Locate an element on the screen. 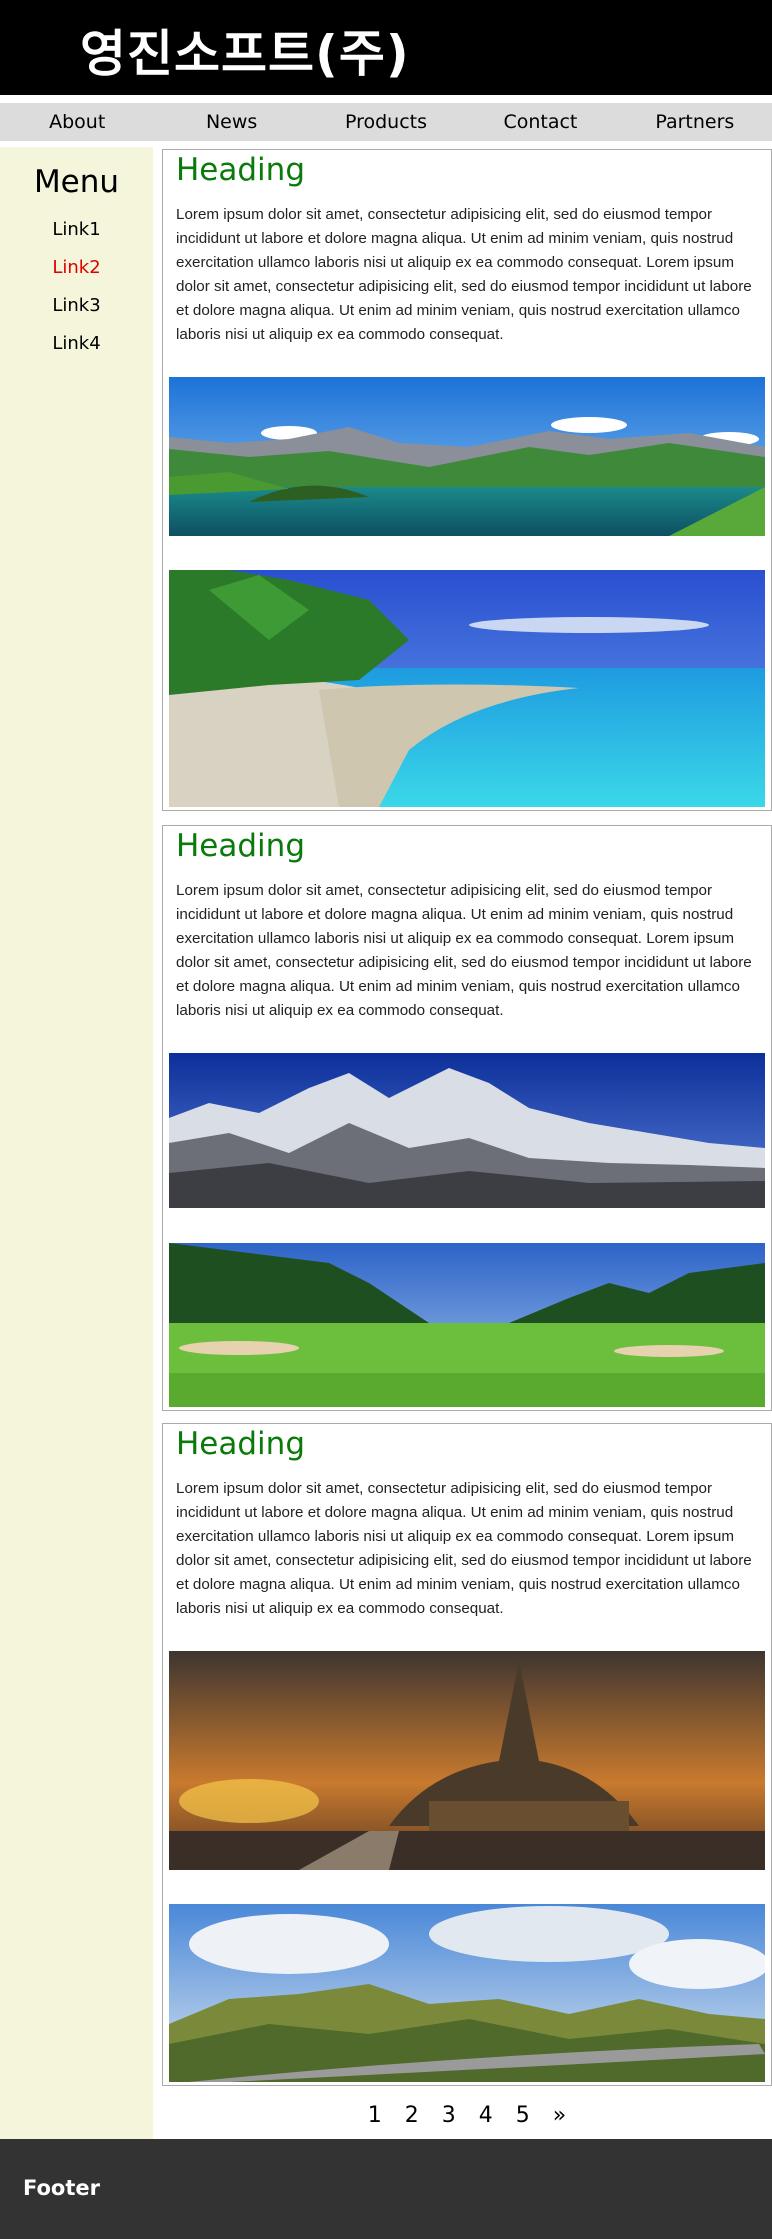  sidebar-link-1: Link1 is located at coordinates (76, 229).